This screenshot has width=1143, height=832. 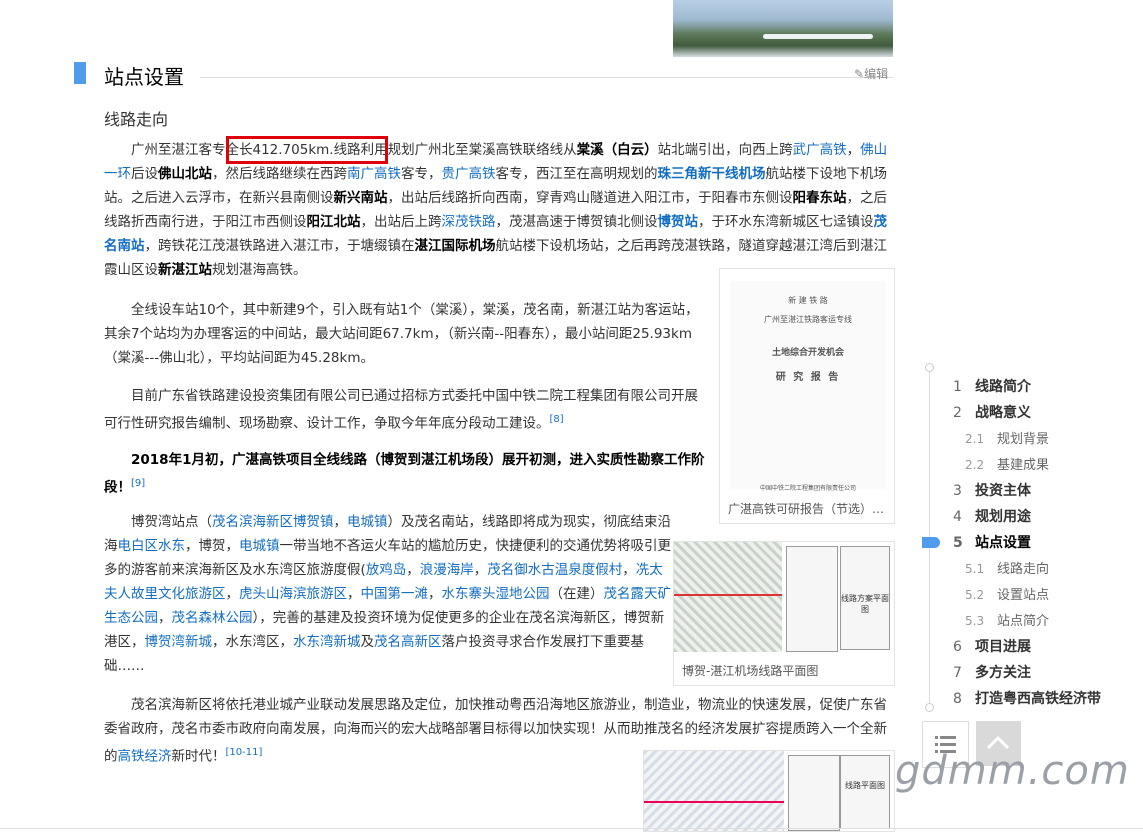 I want to click on toc-start-dot, so click(x=929, y=367).